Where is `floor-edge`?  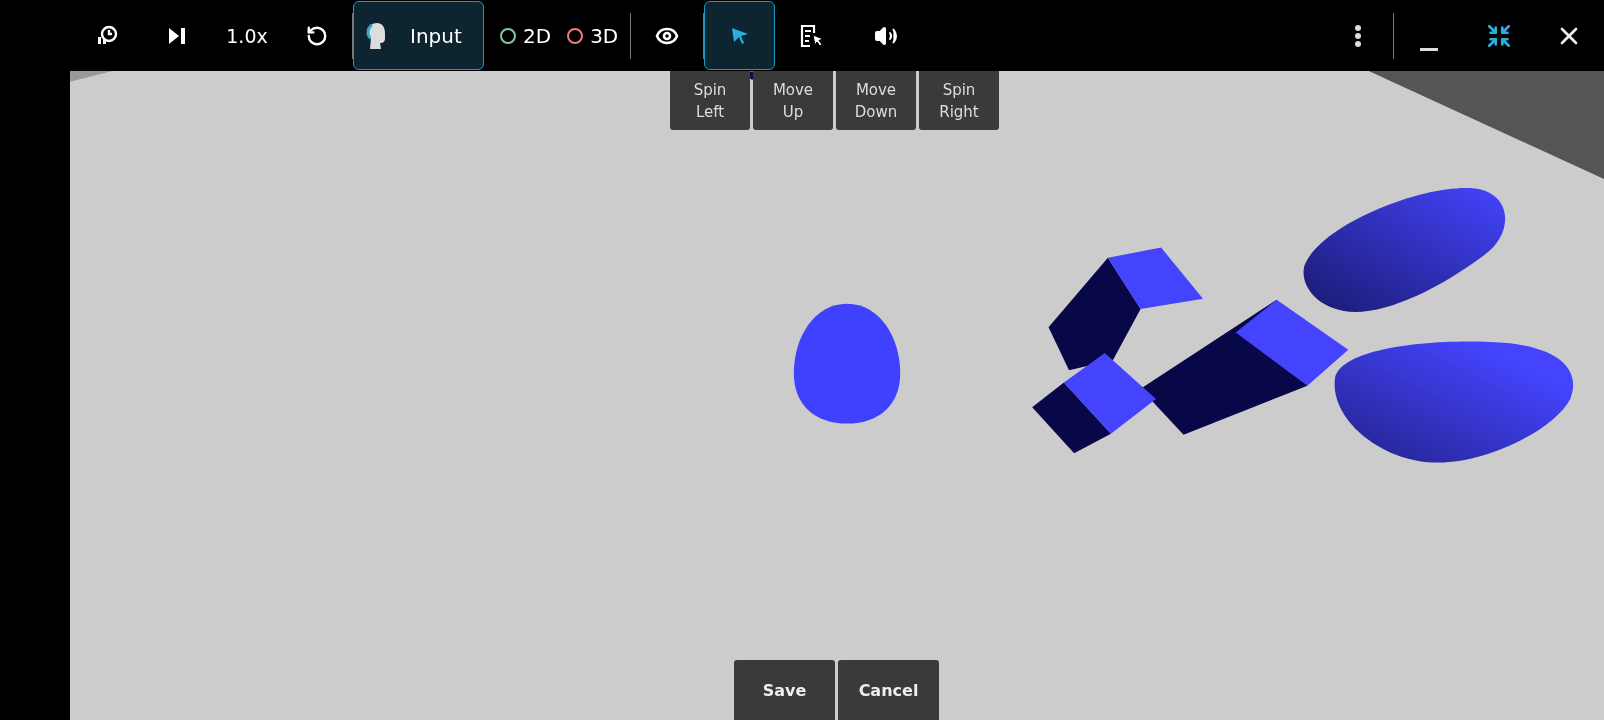 floor-edge is located at coordinates (91, 76).